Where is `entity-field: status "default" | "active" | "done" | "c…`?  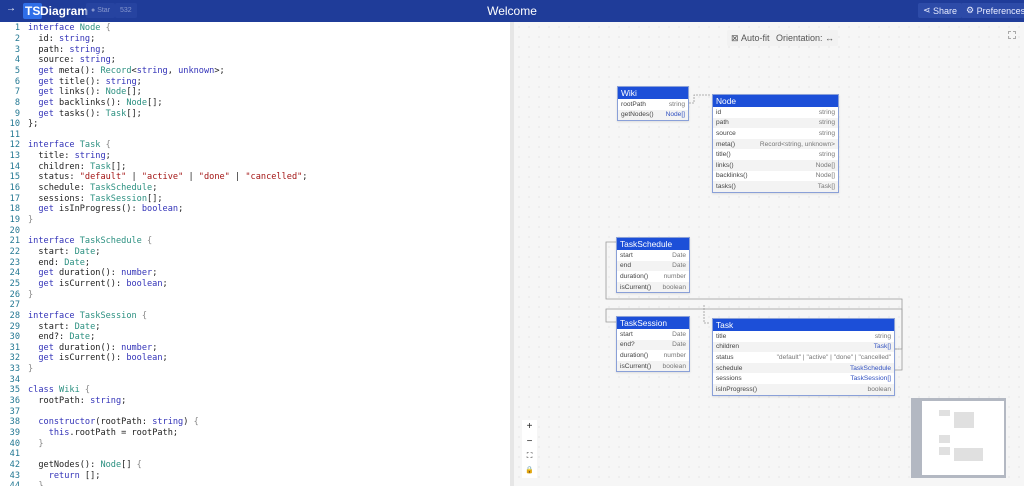
entity-field: status "default" | "active" | "done" | "c… is located at coordinates (803, 357).